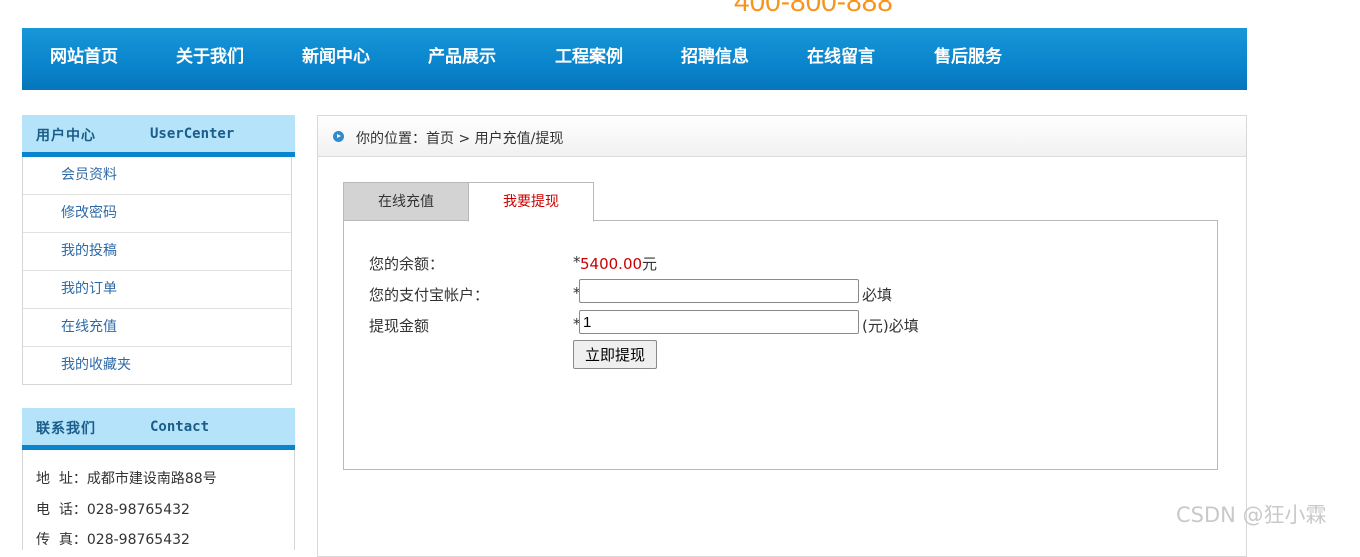 This screenshot has width=1360, height=557. What do you see at coordinates (180, 427) in the screenshot?
I see `contact-title-en: Contact` at bounding box center [180, 427].